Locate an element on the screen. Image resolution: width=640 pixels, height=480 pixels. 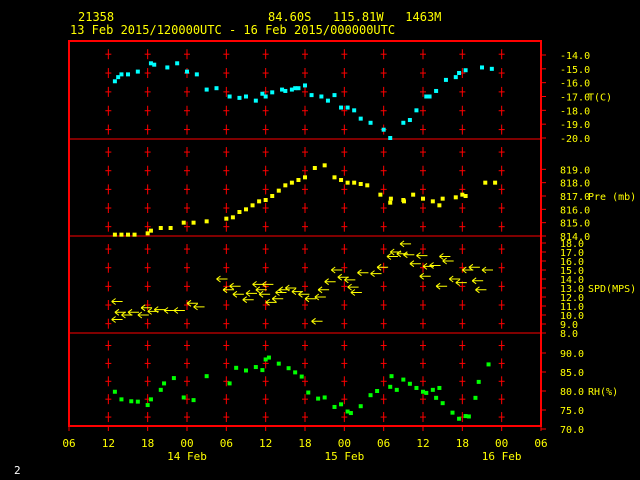
y-tick-label: -17.0 is located at coordinates (575, 98).